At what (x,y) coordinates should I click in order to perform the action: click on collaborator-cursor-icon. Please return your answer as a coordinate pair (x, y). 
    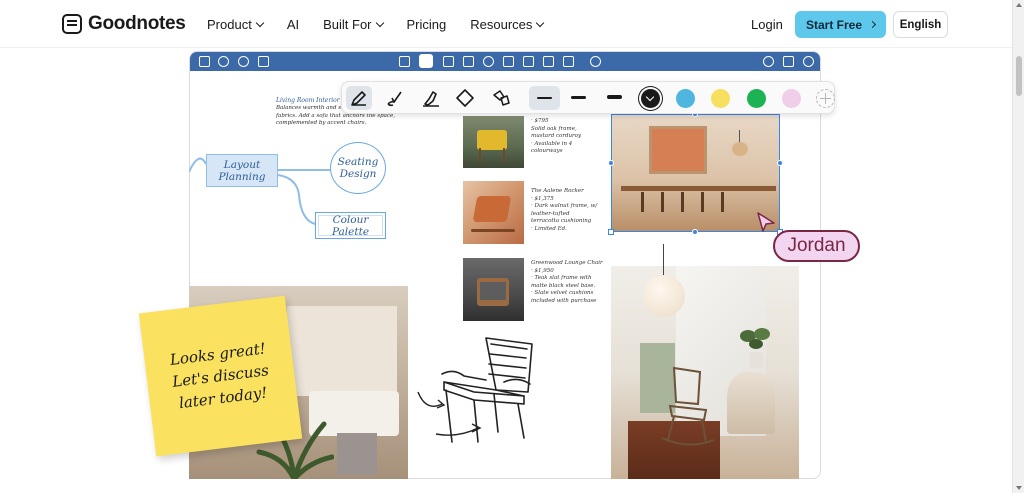
    Looking at the image, I should click on (766, 222).